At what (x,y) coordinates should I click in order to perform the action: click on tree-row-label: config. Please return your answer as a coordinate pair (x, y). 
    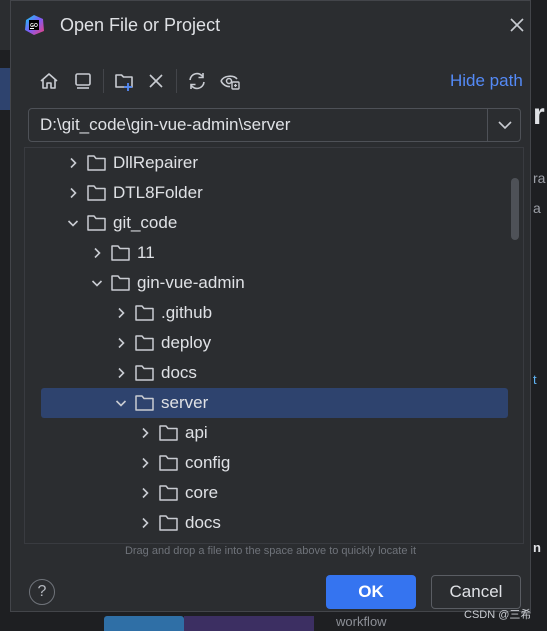
    Looking at the image, I should click on (208, 462).